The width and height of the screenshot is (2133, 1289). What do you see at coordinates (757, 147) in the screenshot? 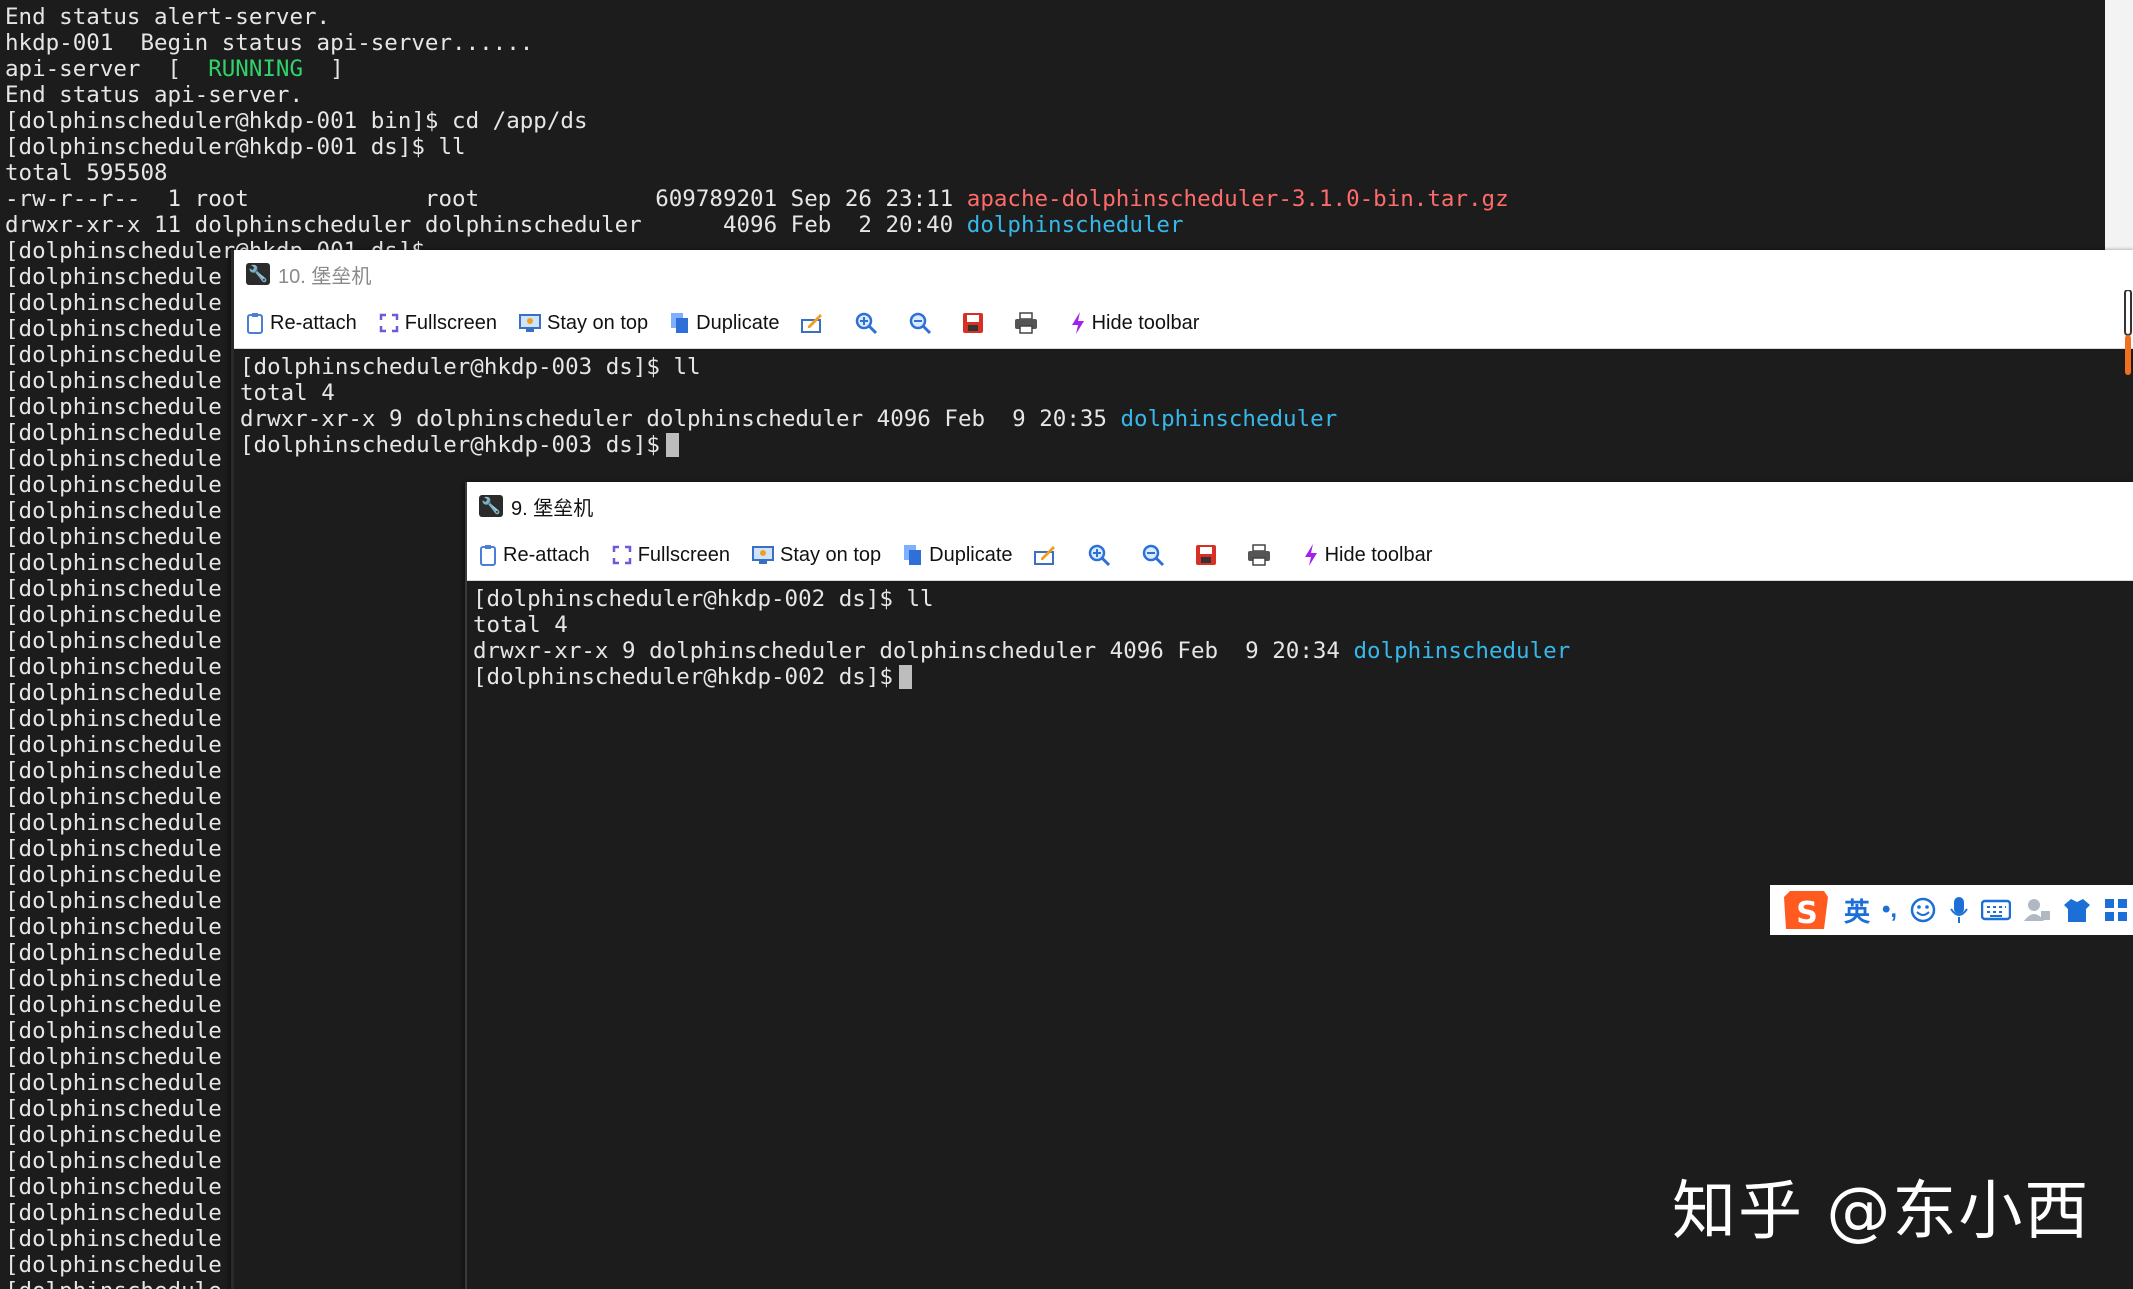
I see `terminal-line: [dolphinscheduler@hkdp-001 ds]$ ll` at bounding box center [757, 147].